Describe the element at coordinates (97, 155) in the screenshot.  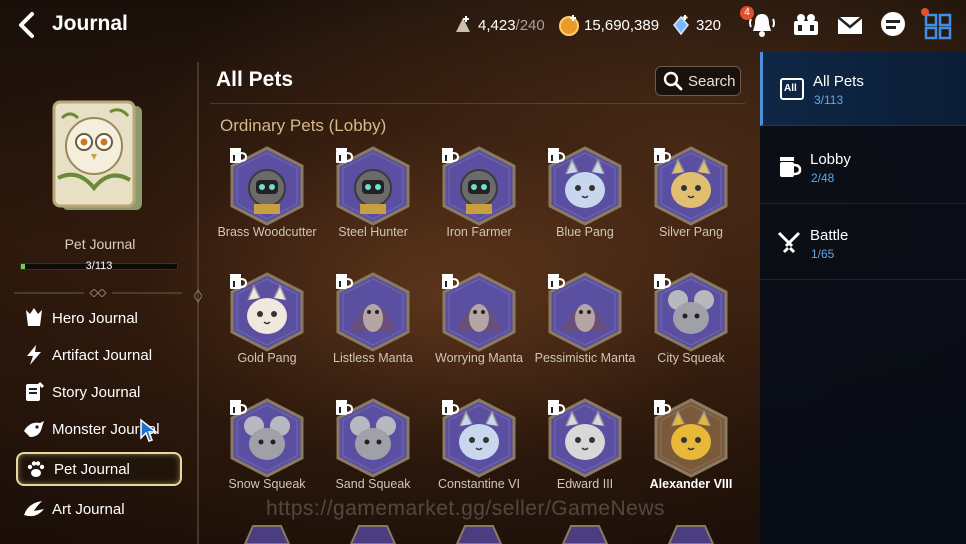
I see `pet-journal-book-icon` at that location.